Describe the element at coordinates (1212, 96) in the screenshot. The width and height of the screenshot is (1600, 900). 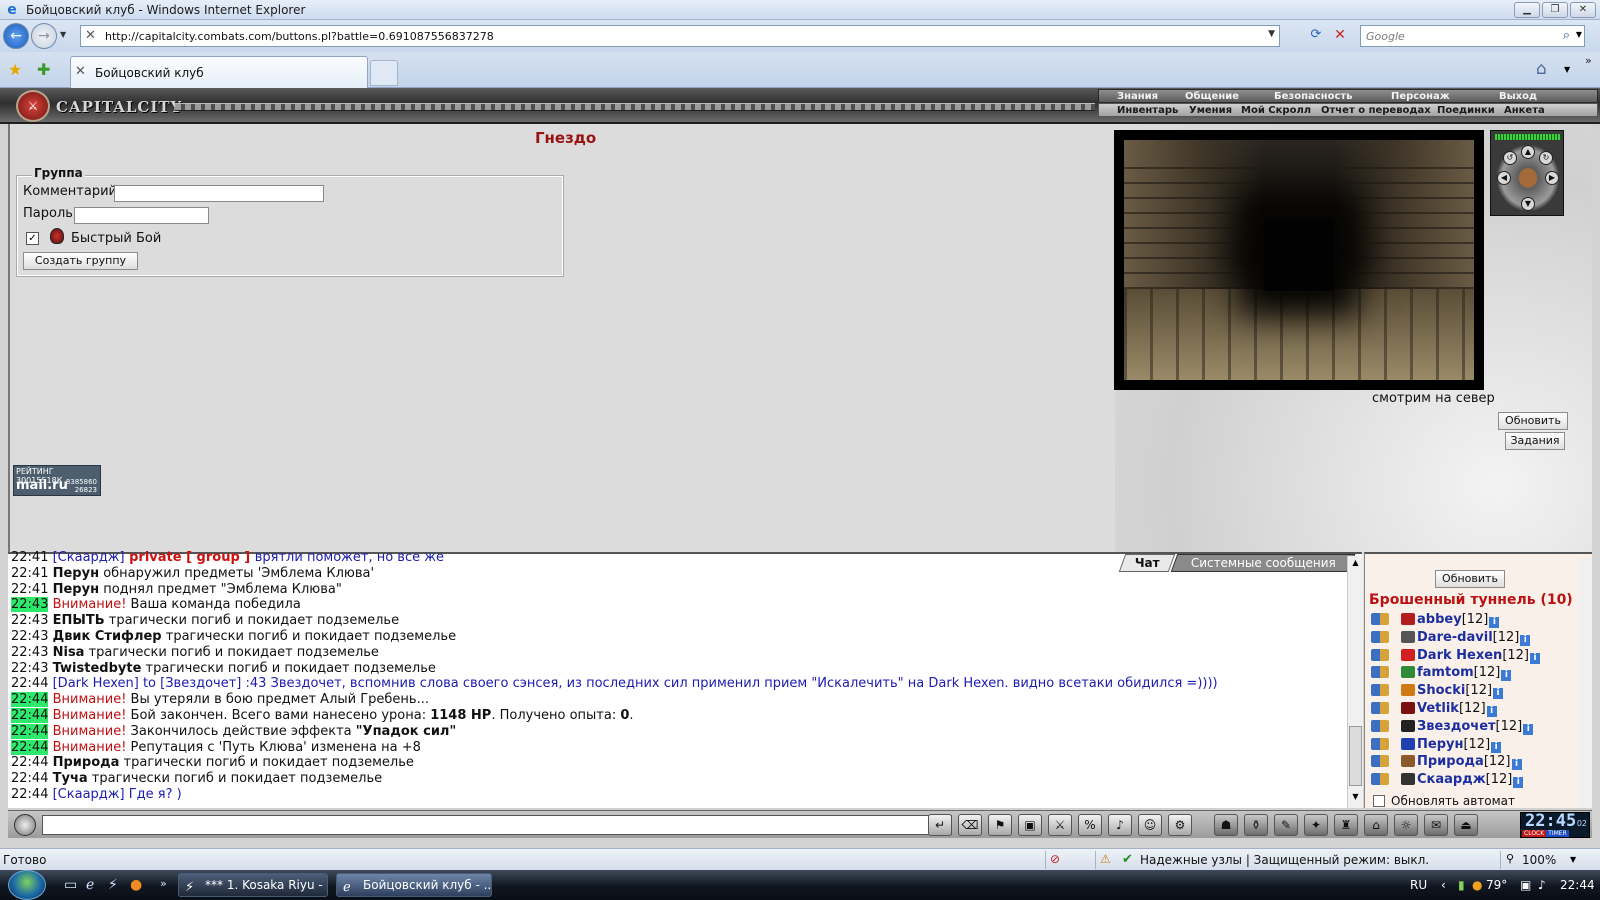
I see `menu-communication: Общение` at that location.